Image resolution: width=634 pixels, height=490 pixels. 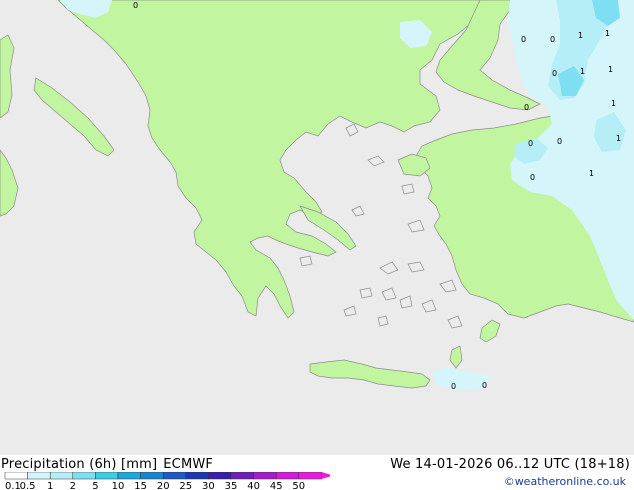 I want to click on legend-value: 15, so click(x=140, y=485).